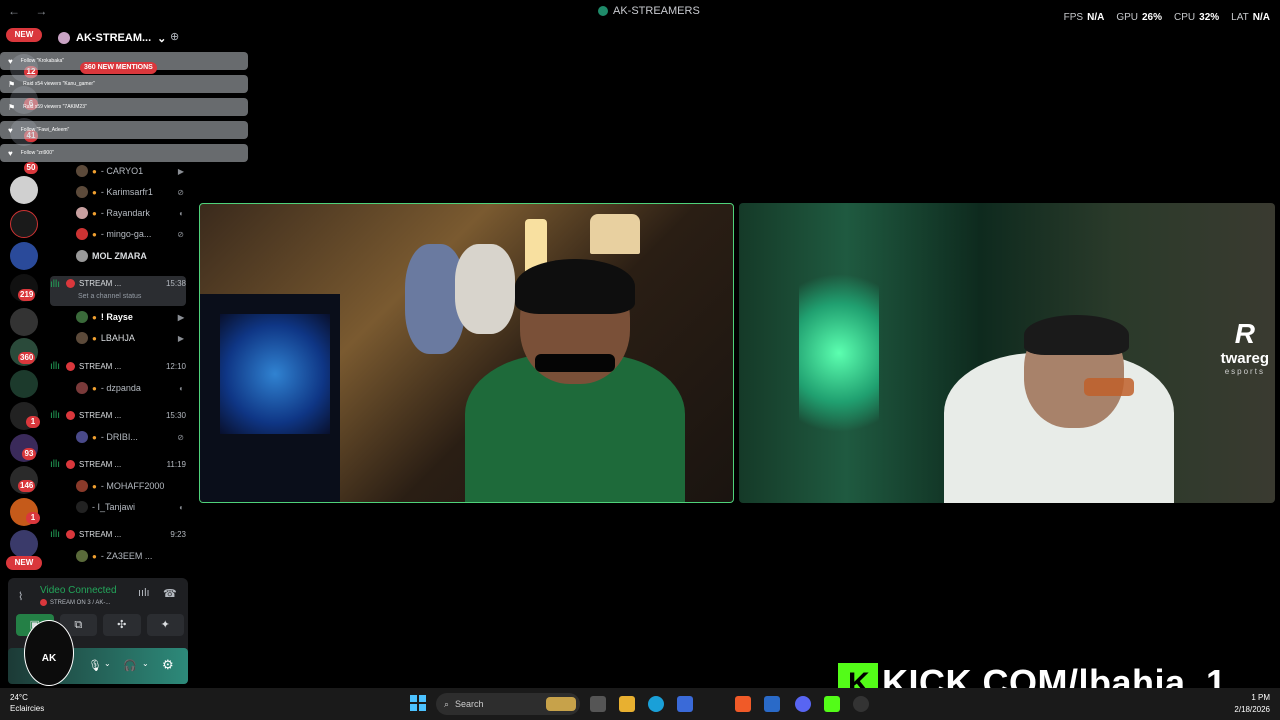 The width and height of the screenshot is (1280, 720). Describe the element at coordinates (118, 68) in the screenshot. I see `mentions-pill: 360 NEW MENTIONS` at that location.